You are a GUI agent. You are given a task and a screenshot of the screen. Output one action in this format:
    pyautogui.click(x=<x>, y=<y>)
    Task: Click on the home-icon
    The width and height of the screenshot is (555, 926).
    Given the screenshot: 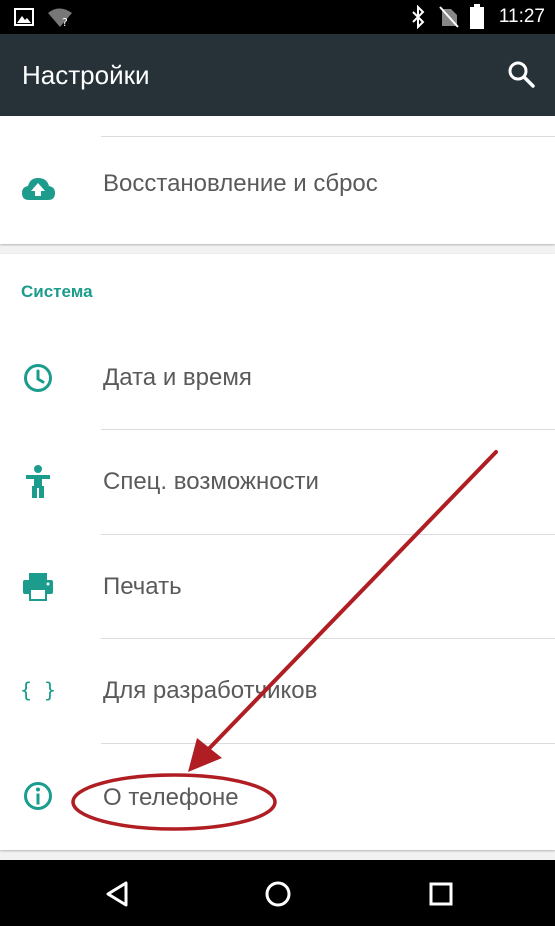 What is the action you would take?
    pyautogui.click(x=278, y=894)
    